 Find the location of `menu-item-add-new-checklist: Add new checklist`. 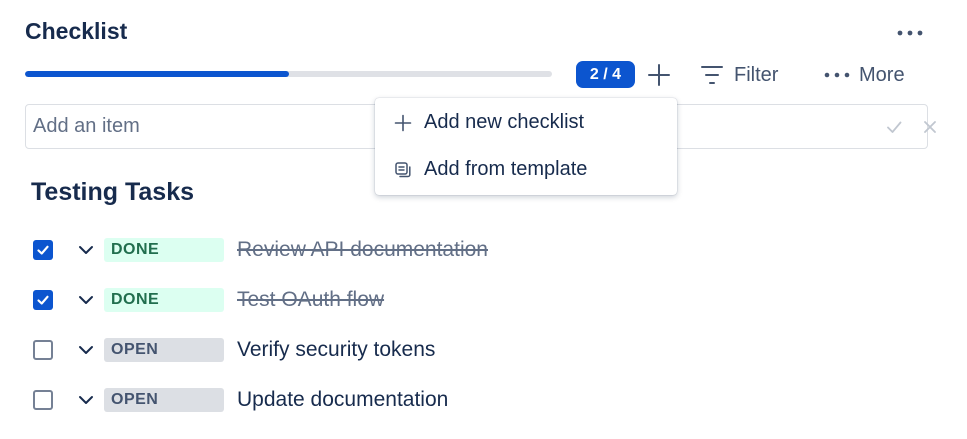

menu-item-add-new-checklist: Add new checklist is located at coordinates (526, 122).